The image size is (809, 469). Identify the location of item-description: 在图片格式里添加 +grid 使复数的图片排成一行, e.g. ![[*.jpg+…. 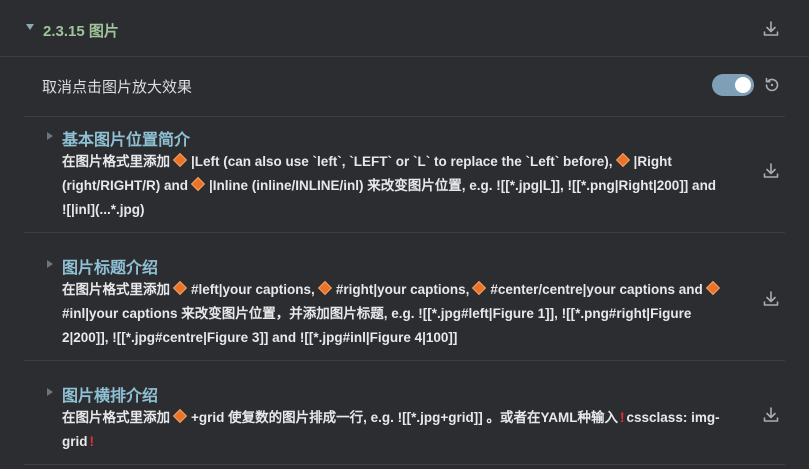
(393, 430).